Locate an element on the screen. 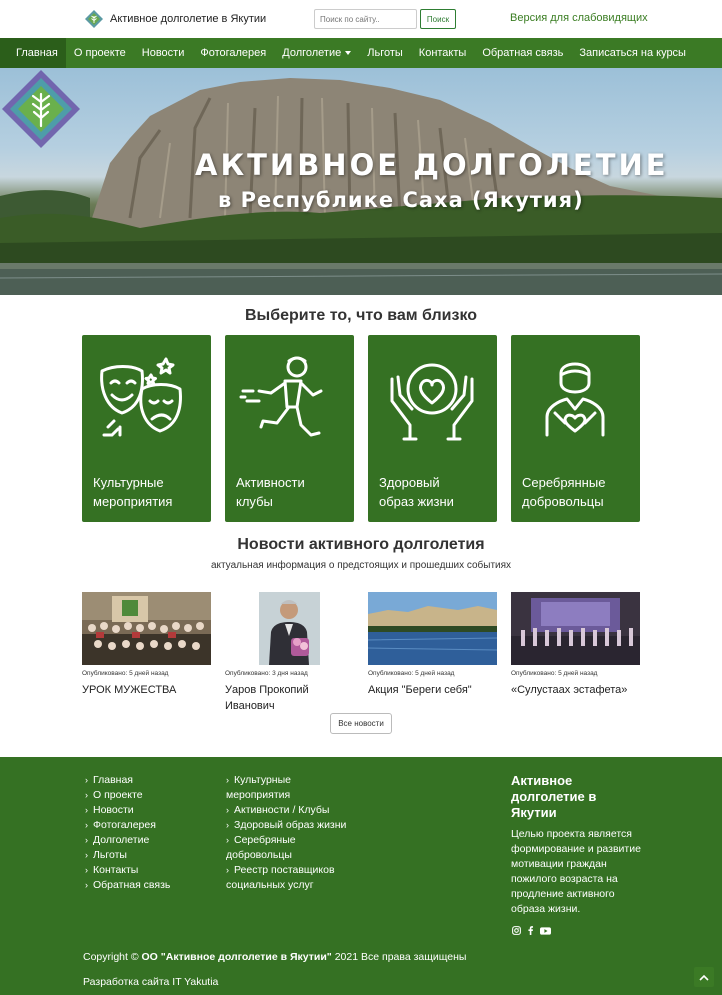 Image resolution: width=722 pixels, height=995 pixels. nav-item-label: Фотогалерея is located at coordinates (233, 53).